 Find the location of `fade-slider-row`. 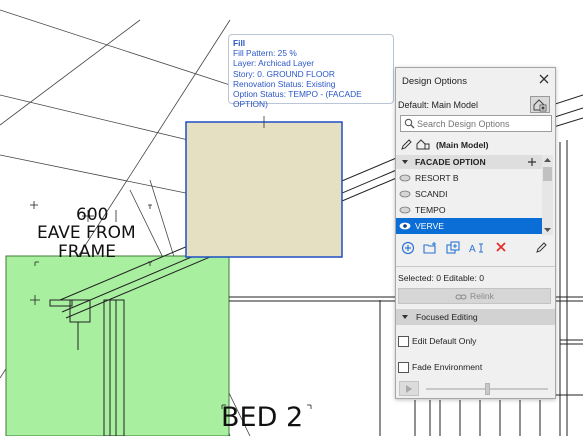

fade-slider-row is located at coordinates (475, 389).